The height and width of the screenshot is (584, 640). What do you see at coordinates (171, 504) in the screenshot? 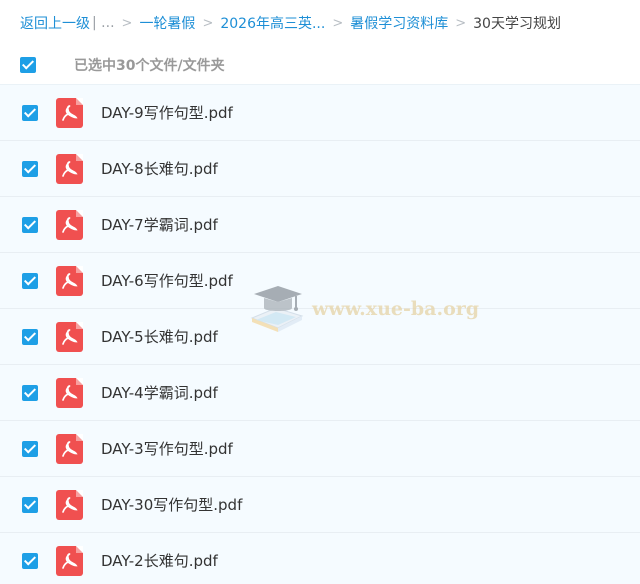
I see `file-name: DAY-30写作句型.pdf` at bounding box center [171, 504].